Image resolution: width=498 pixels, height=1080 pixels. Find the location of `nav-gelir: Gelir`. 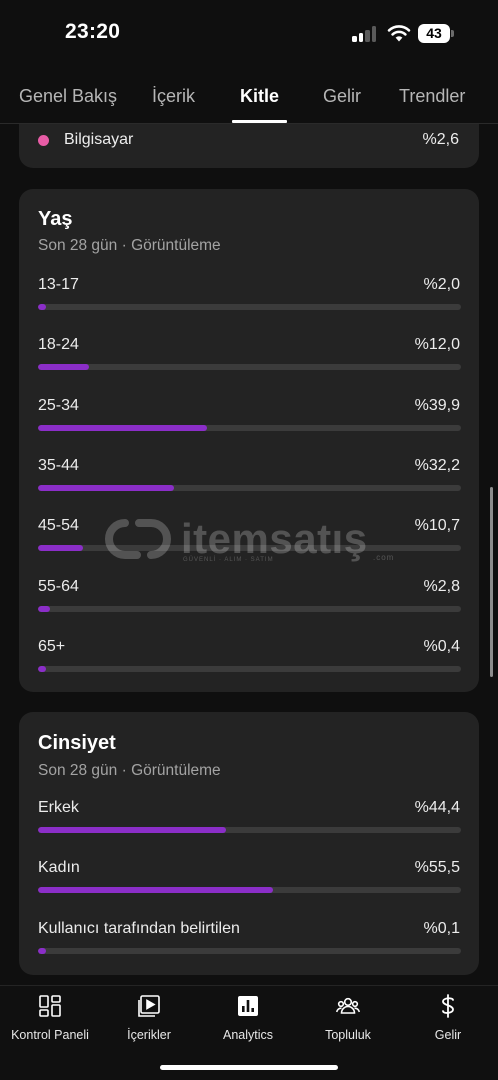

nav-gelir: Gelir is located at coordinates (448, 1019).